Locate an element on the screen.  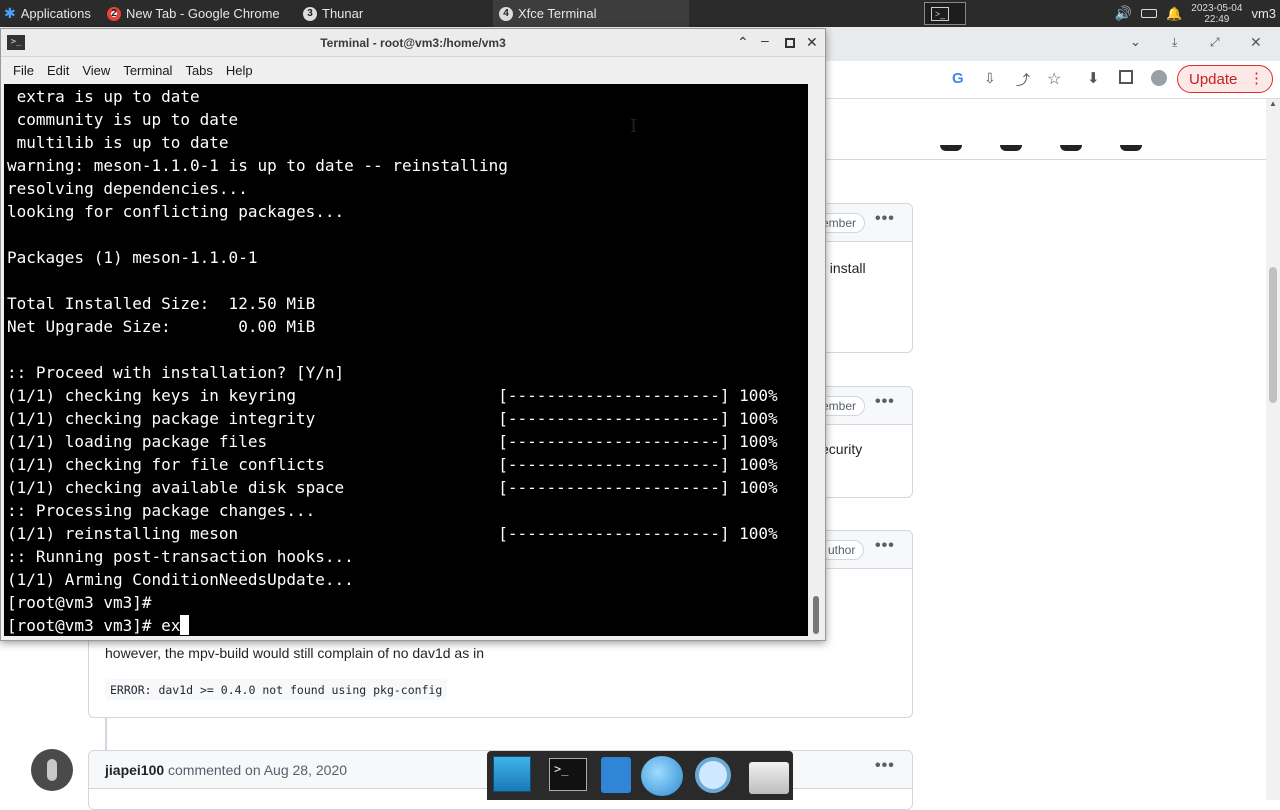
comment-timestamp: commented on Aug 28, 2020 is located at coordinates (257, 770).